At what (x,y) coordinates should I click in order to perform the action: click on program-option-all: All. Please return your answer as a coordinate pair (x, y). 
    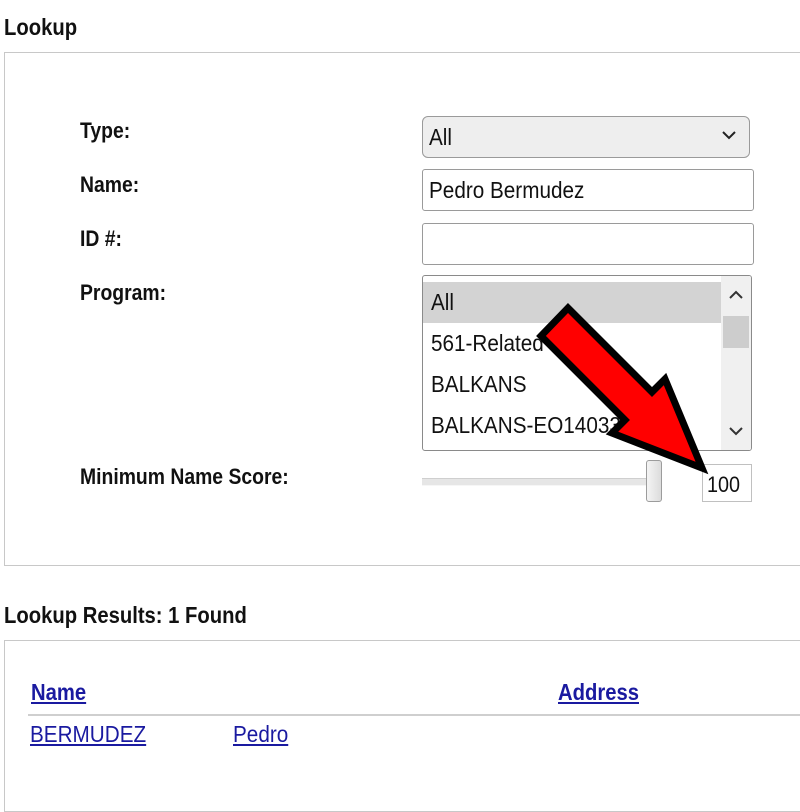
    Looking at the image, I should click on (572, 302).